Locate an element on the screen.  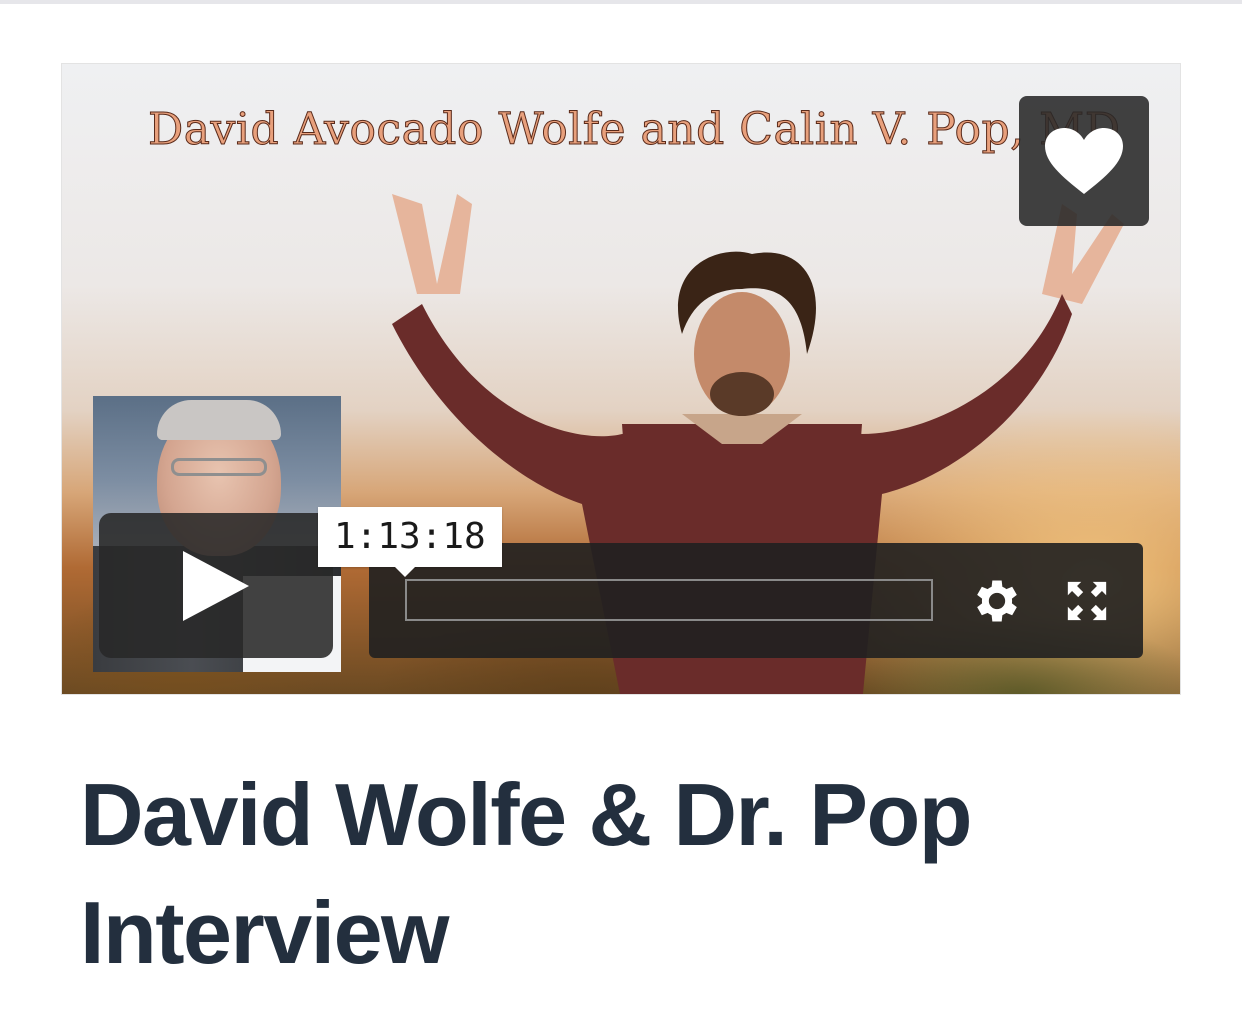
fullscreen-icon is located at coordinates (1087, 601).